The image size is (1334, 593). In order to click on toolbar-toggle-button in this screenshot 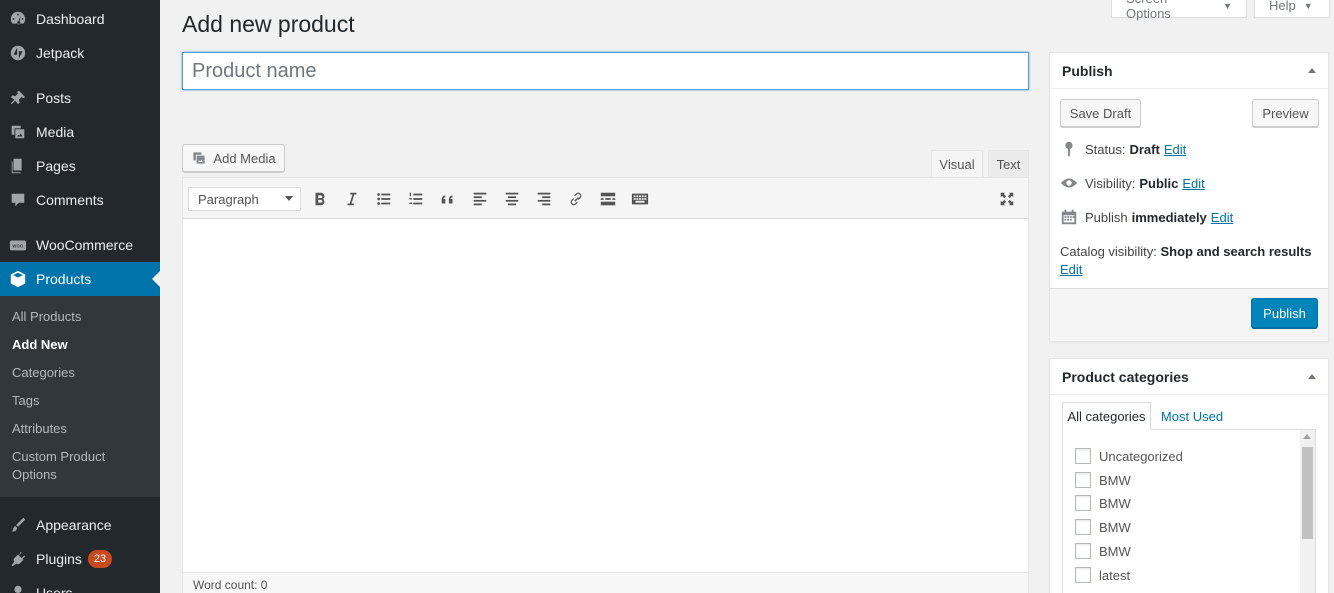, I will do `click(640, 199)`.